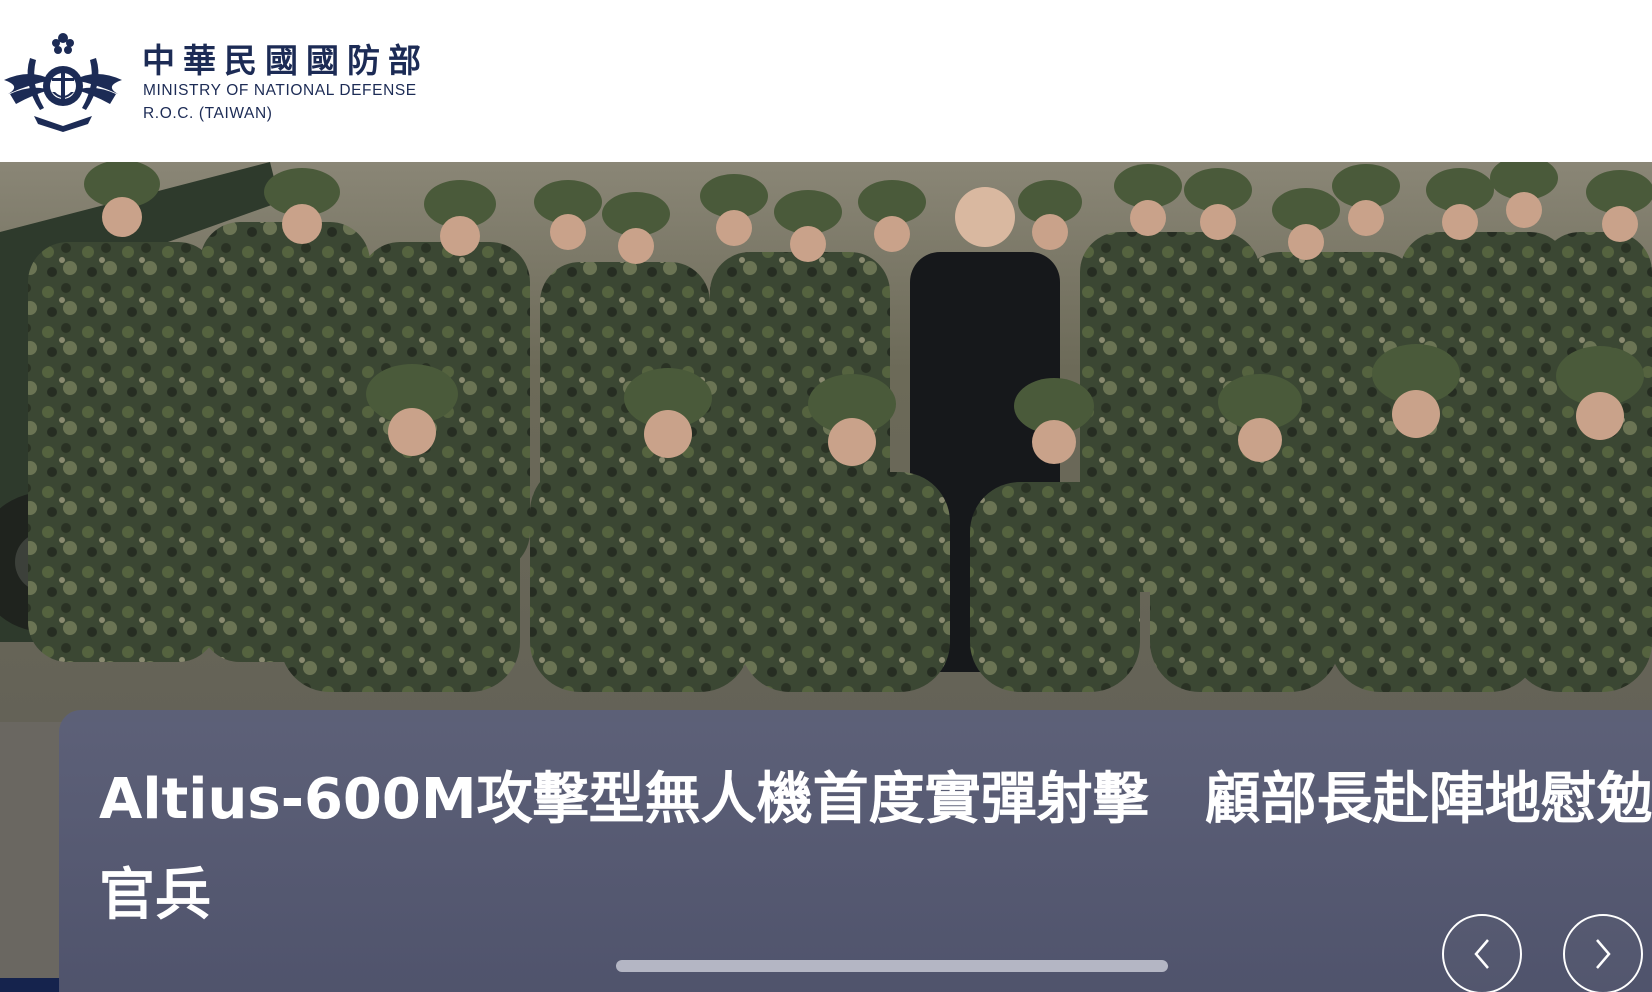 Image resolution: width=1652 pixels, height=992 pixels. I want to click on org-name-zh: 中華民國國防部, so click(285, 60).